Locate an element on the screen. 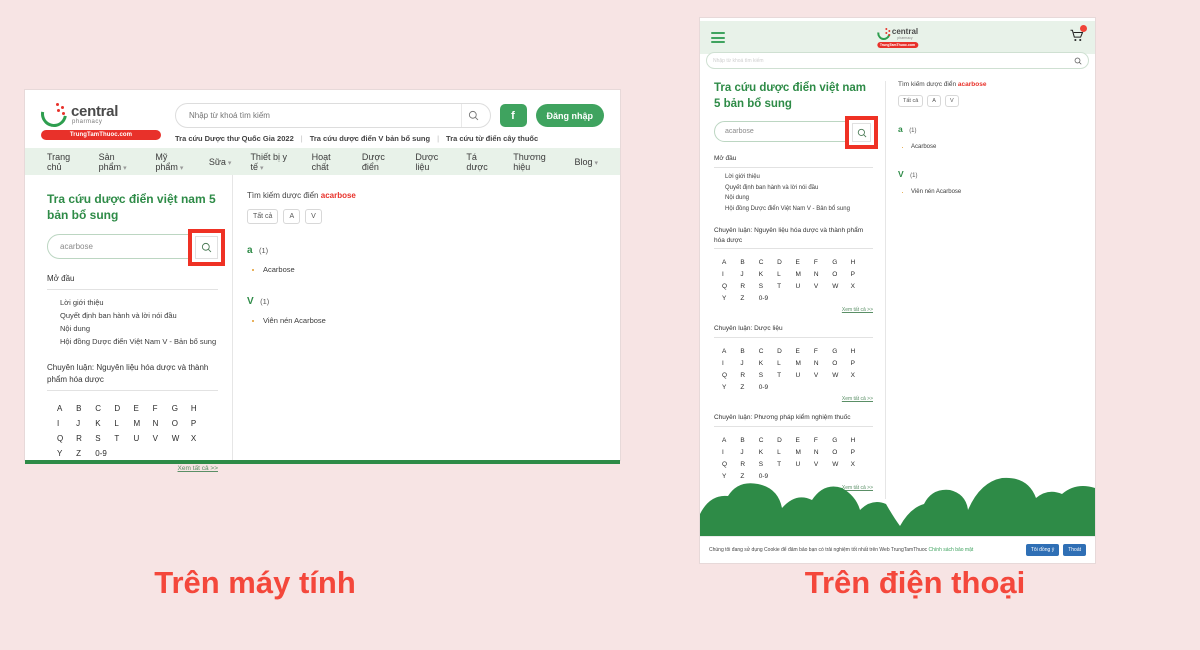  nav-item-thuong-hieu: Thương hiệu is located at coordinates (534, 162).